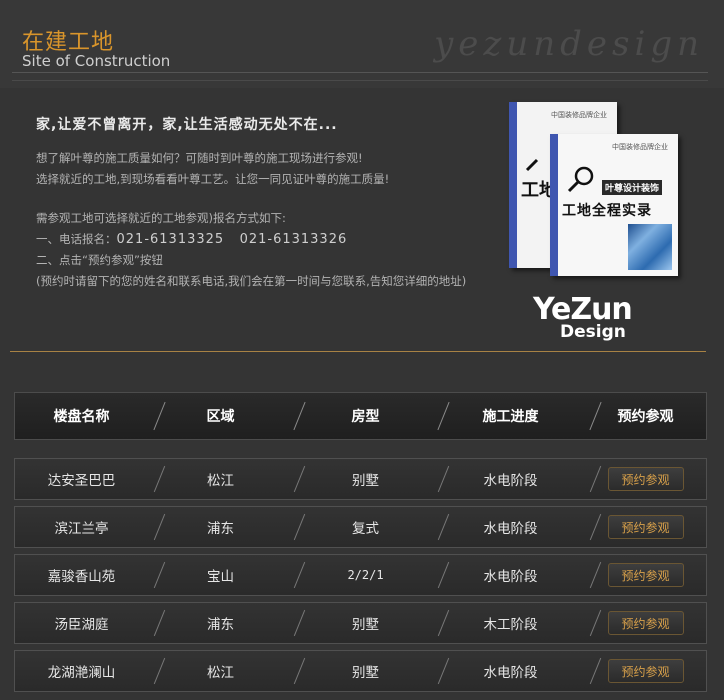 This screenshot has width=724, height=700. I want to click on table-row: 滨江兰亭 浦东 复式 水电阶段 预约参观, so click(360, 527).